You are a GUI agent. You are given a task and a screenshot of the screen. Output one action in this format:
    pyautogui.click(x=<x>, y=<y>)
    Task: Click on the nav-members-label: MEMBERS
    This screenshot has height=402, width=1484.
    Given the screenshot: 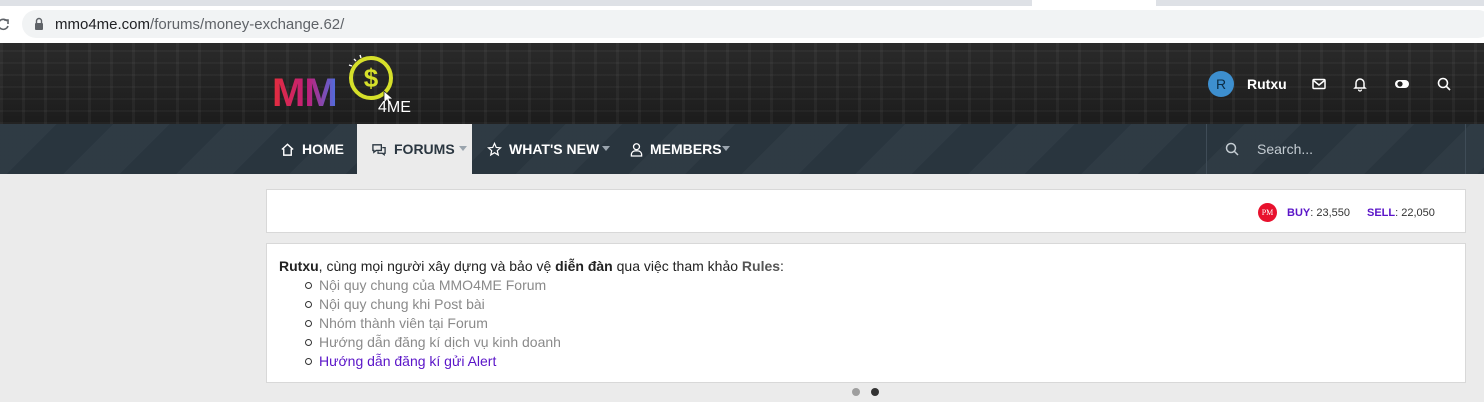 What is the action you would take?
    pyautogui.click(x=686, y=149)
    